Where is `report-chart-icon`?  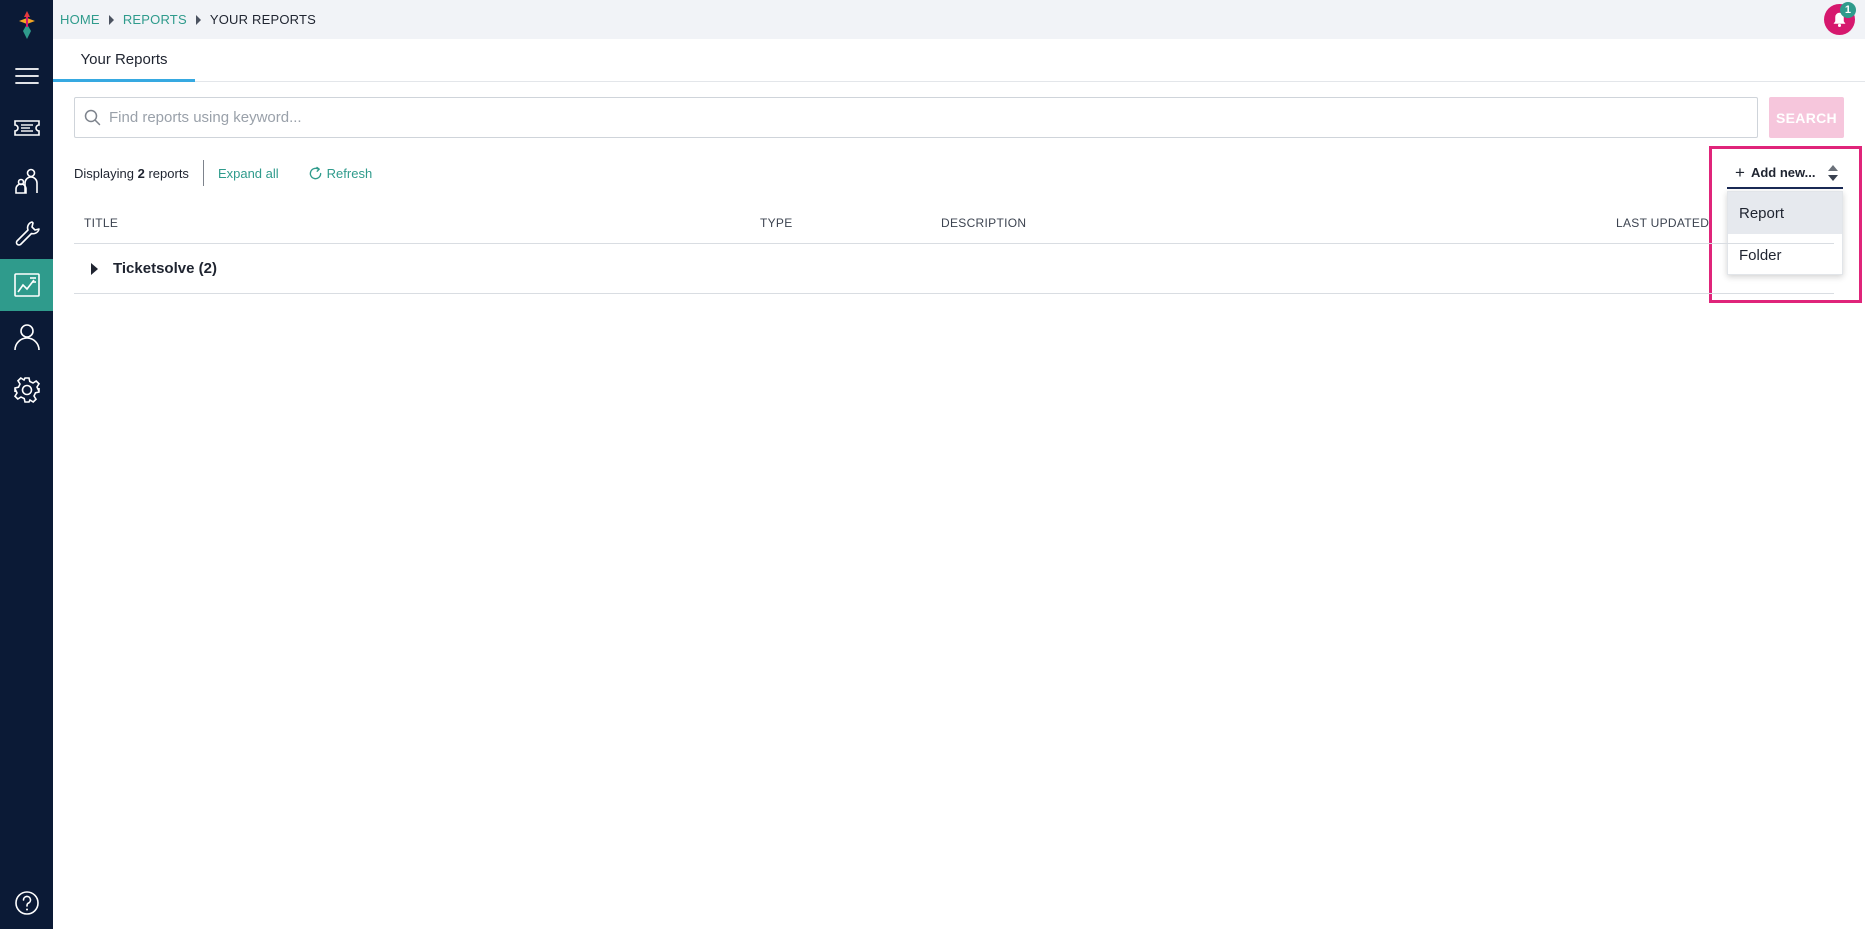 report-chart-icon is located at coordinates (26, 285).